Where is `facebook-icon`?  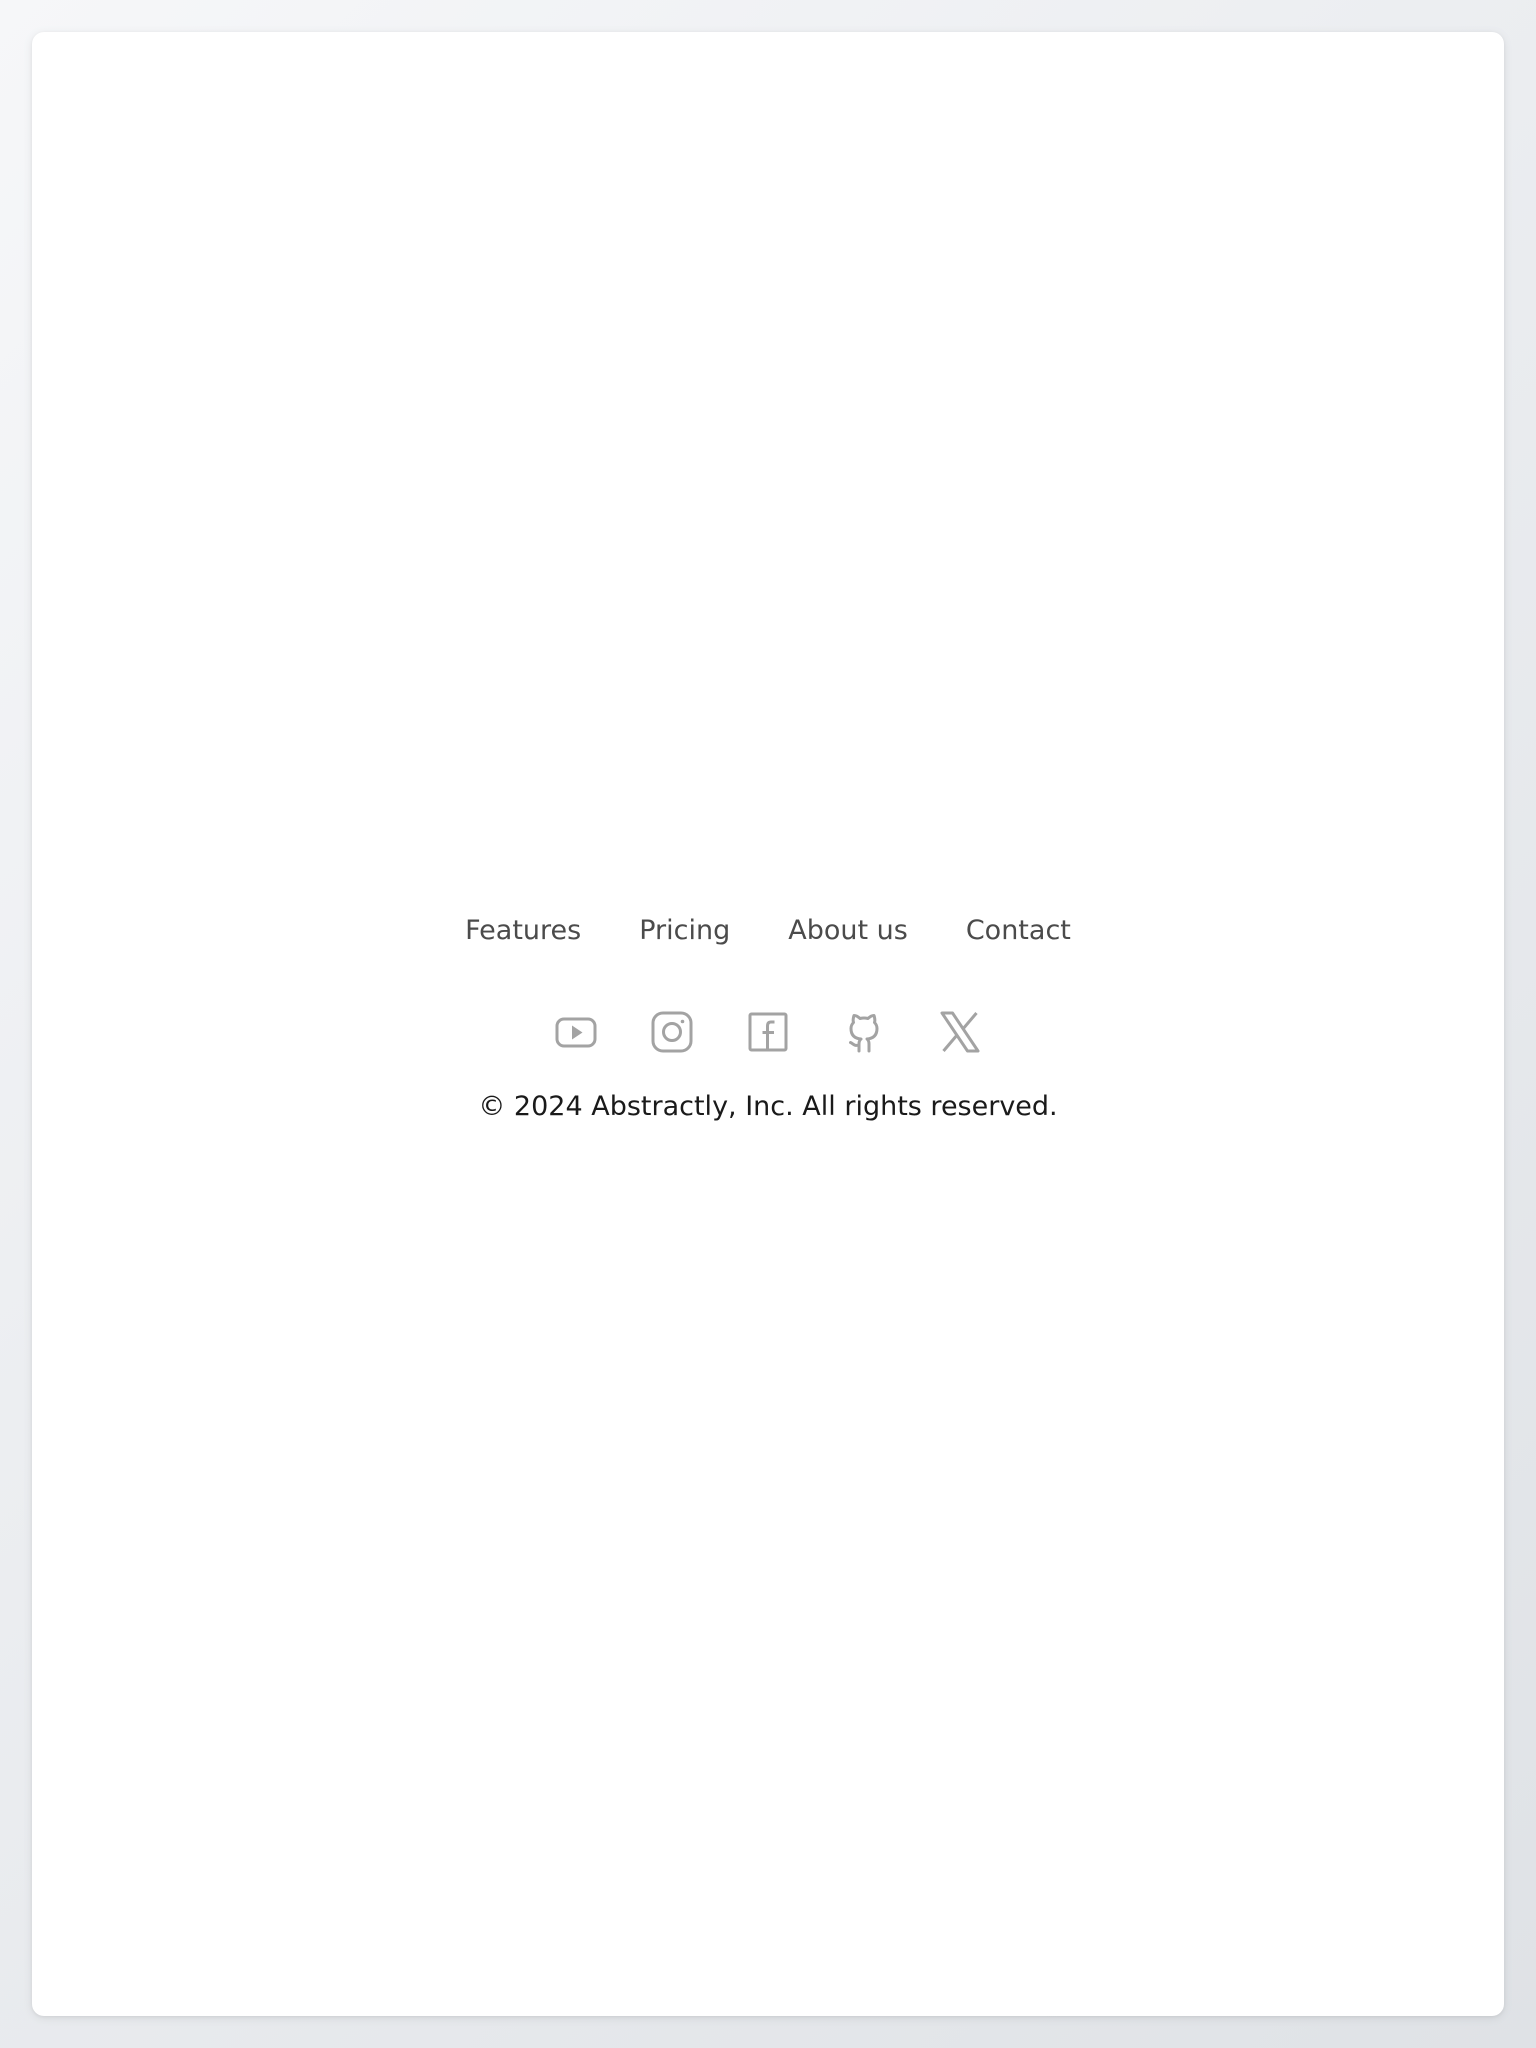 facebook-icon is located at coordinates (768, 1032).